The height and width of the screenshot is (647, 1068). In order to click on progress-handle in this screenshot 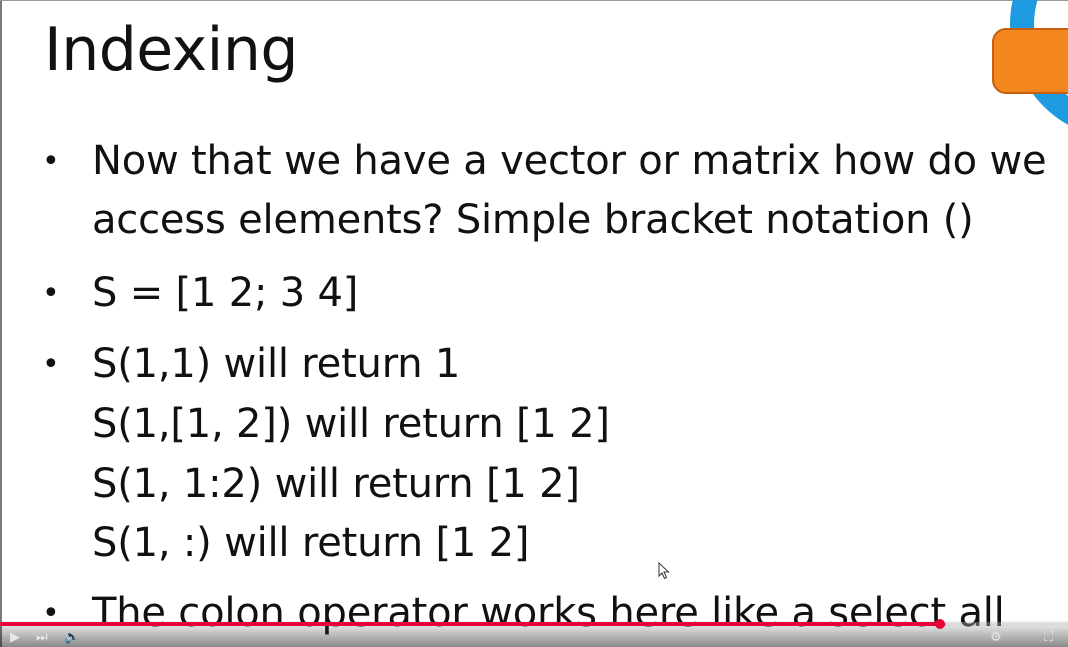, I will do `click(939, 624)`.